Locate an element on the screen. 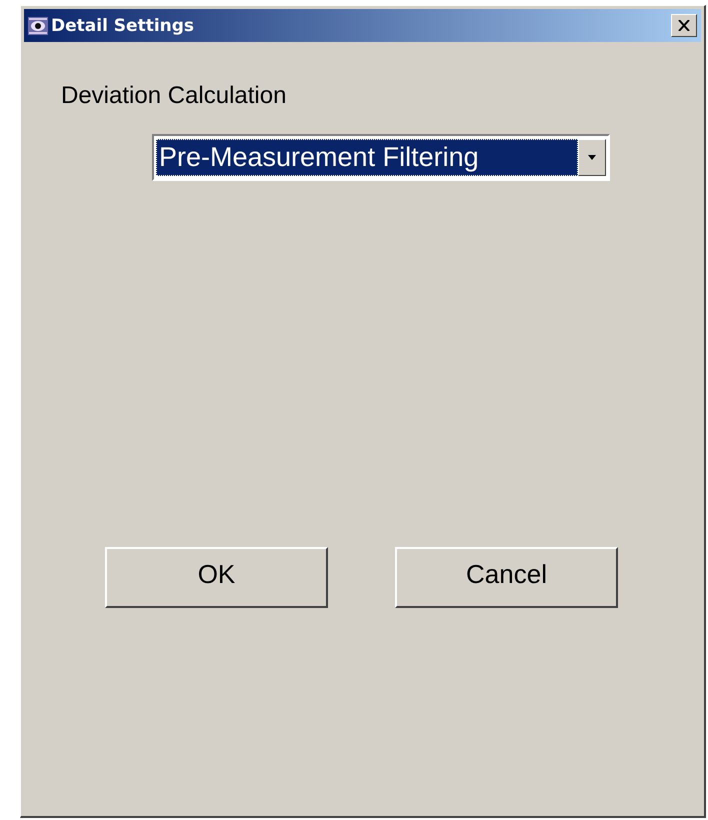  close-icon is located at coordinates (684, 25).